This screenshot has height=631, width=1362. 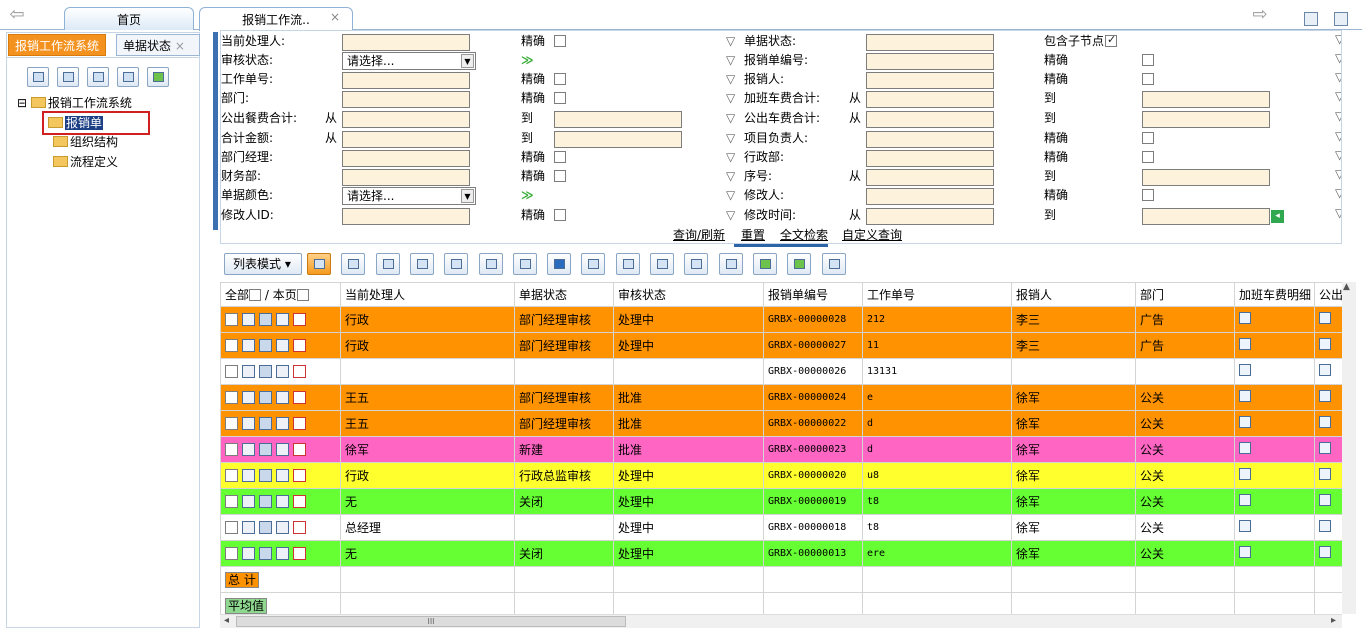 I want to click on scroll-right-icon: ▸, so click(x=1333, y=620).